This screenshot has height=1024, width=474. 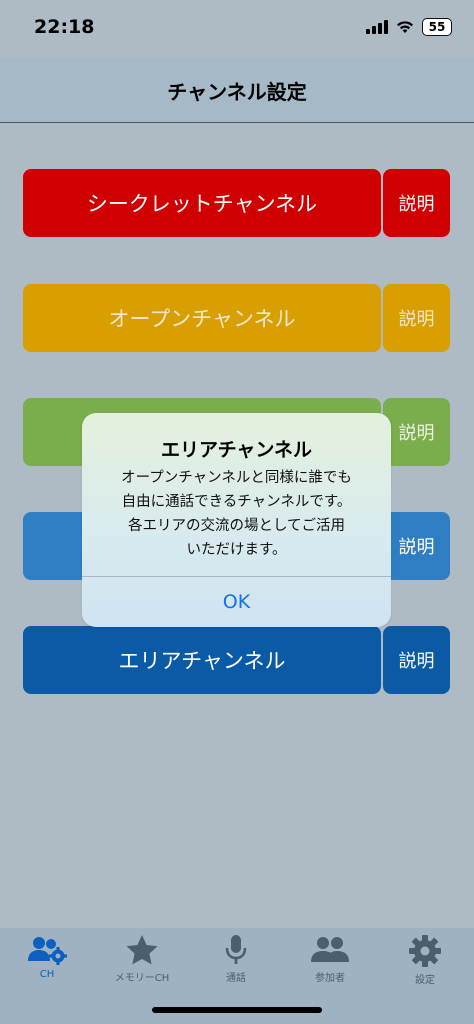 I want to click on open-channel-description-button: 説明, so click(x=416, y=318).